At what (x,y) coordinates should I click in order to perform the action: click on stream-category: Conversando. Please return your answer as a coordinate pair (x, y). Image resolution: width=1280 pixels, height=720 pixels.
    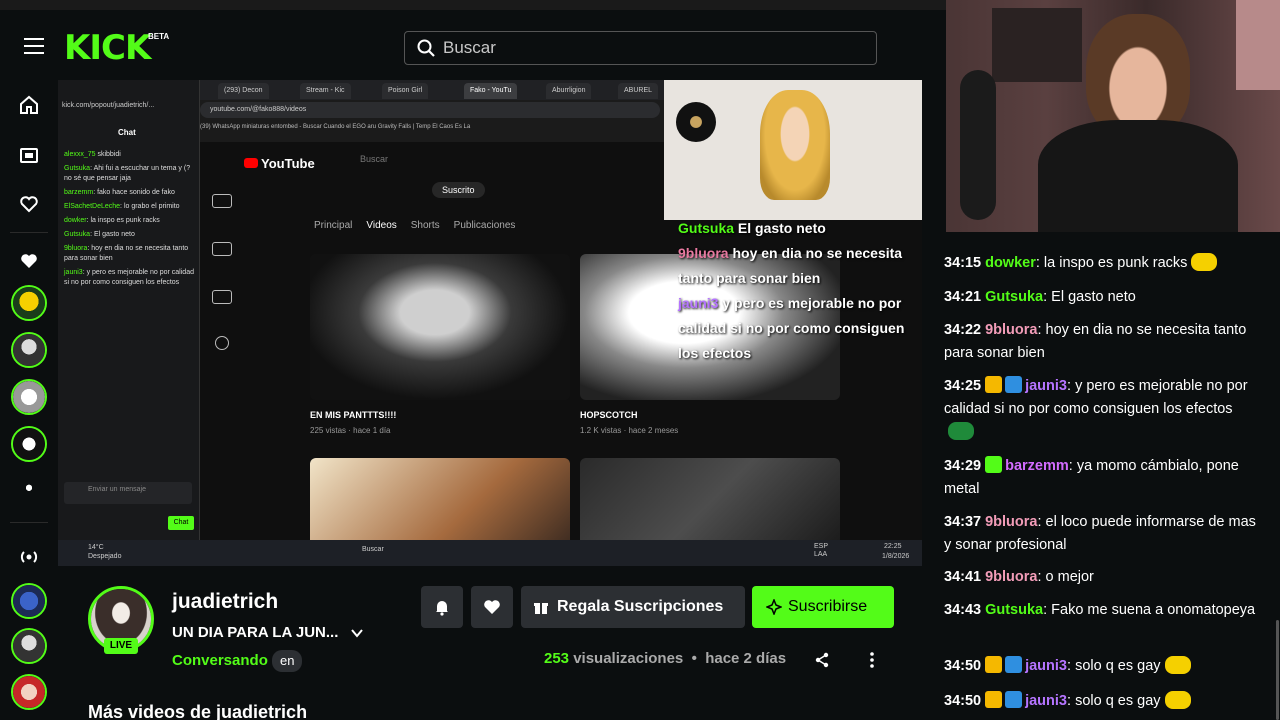
    Looking at the image, I should click on (220, 660).